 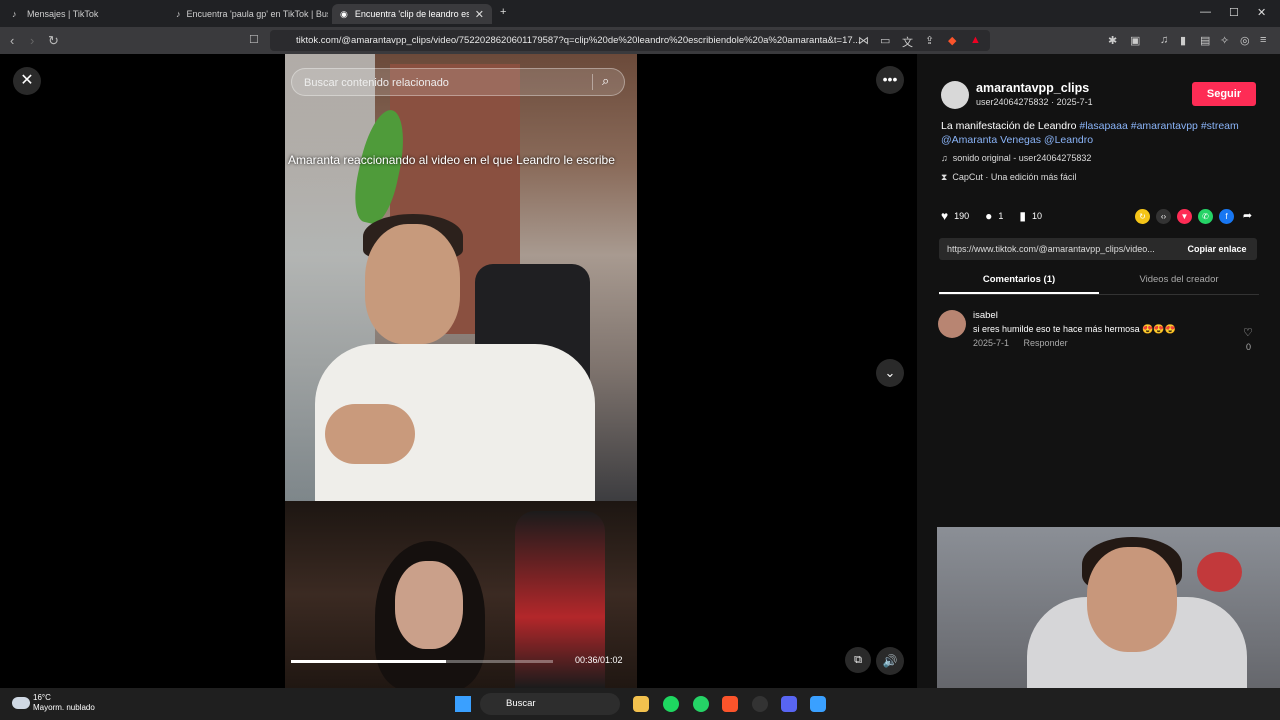 What do you see at coordinates (1249, 347) in the screenshot?
I see `comment-like-count: 0` at bounding box center [1249, 347].